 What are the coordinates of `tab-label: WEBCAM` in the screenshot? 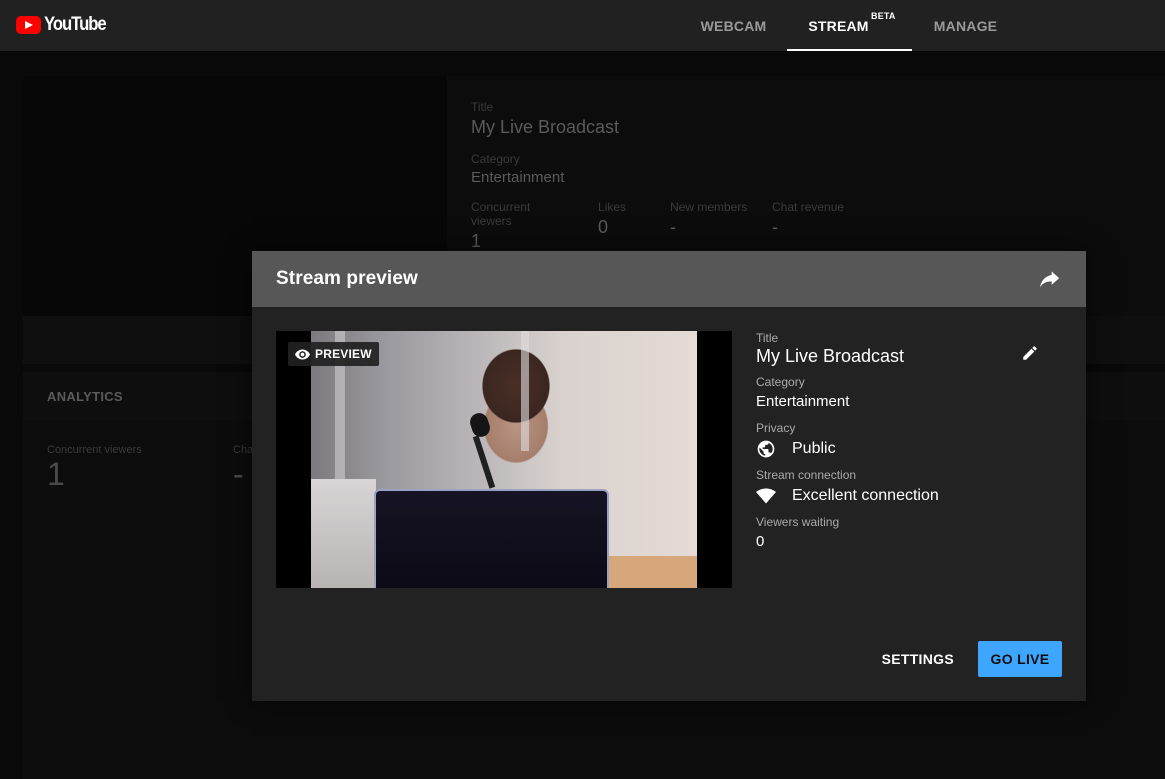 It's located at (733, 25).